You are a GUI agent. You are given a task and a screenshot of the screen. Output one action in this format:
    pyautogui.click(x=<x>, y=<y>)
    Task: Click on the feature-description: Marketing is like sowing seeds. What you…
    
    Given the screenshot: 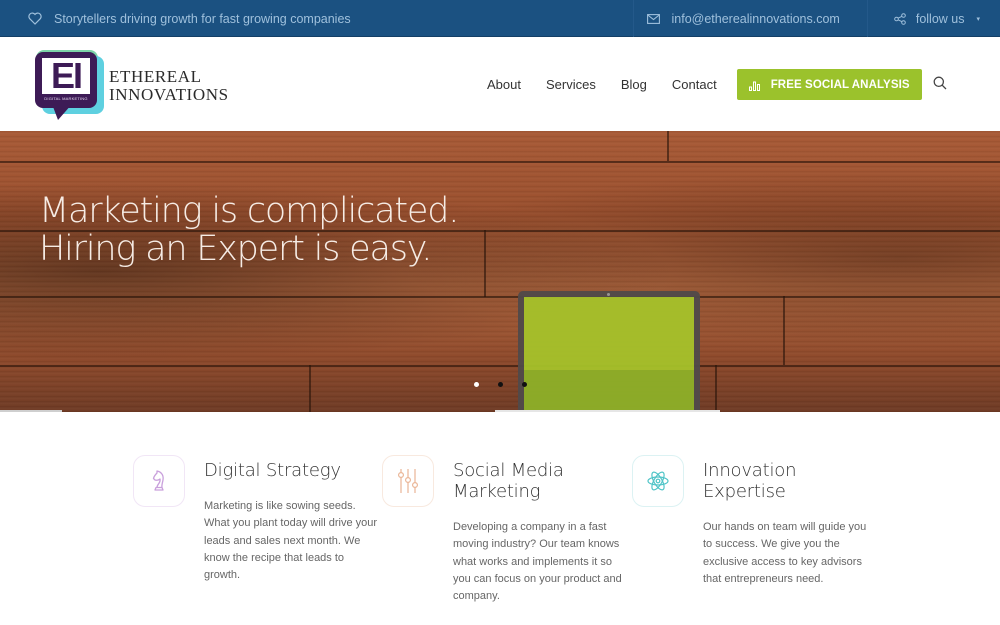 What is the action you would take?
    pyautogui.click(x=291, y=541)
    